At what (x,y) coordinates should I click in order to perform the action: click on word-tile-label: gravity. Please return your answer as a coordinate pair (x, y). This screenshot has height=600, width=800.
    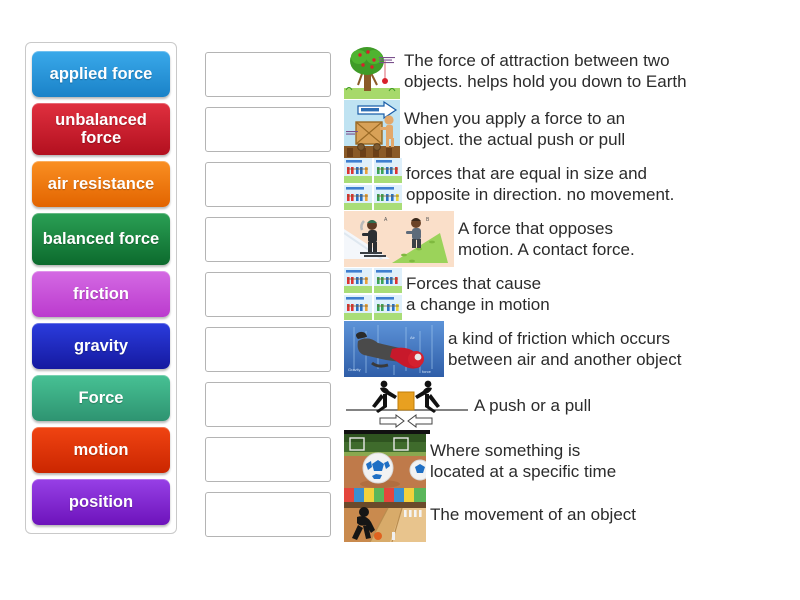
    Looking at the image, I should click on (101, 345).